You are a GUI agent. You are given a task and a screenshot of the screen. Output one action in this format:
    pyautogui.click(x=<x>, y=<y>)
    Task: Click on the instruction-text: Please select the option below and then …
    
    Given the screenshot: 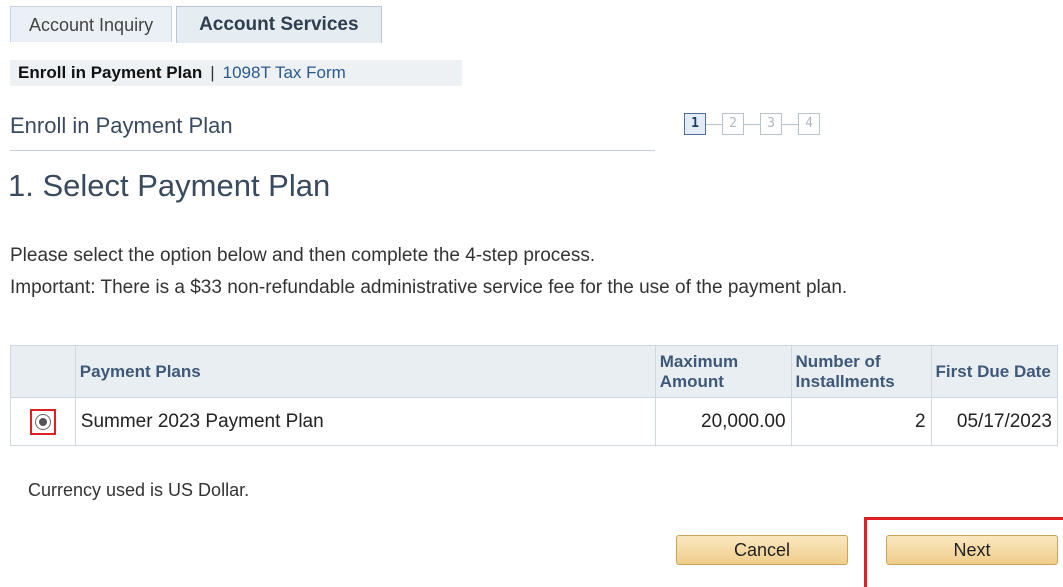 What is the action you would take?
    pyautogui.click(x=303, y=255)
    